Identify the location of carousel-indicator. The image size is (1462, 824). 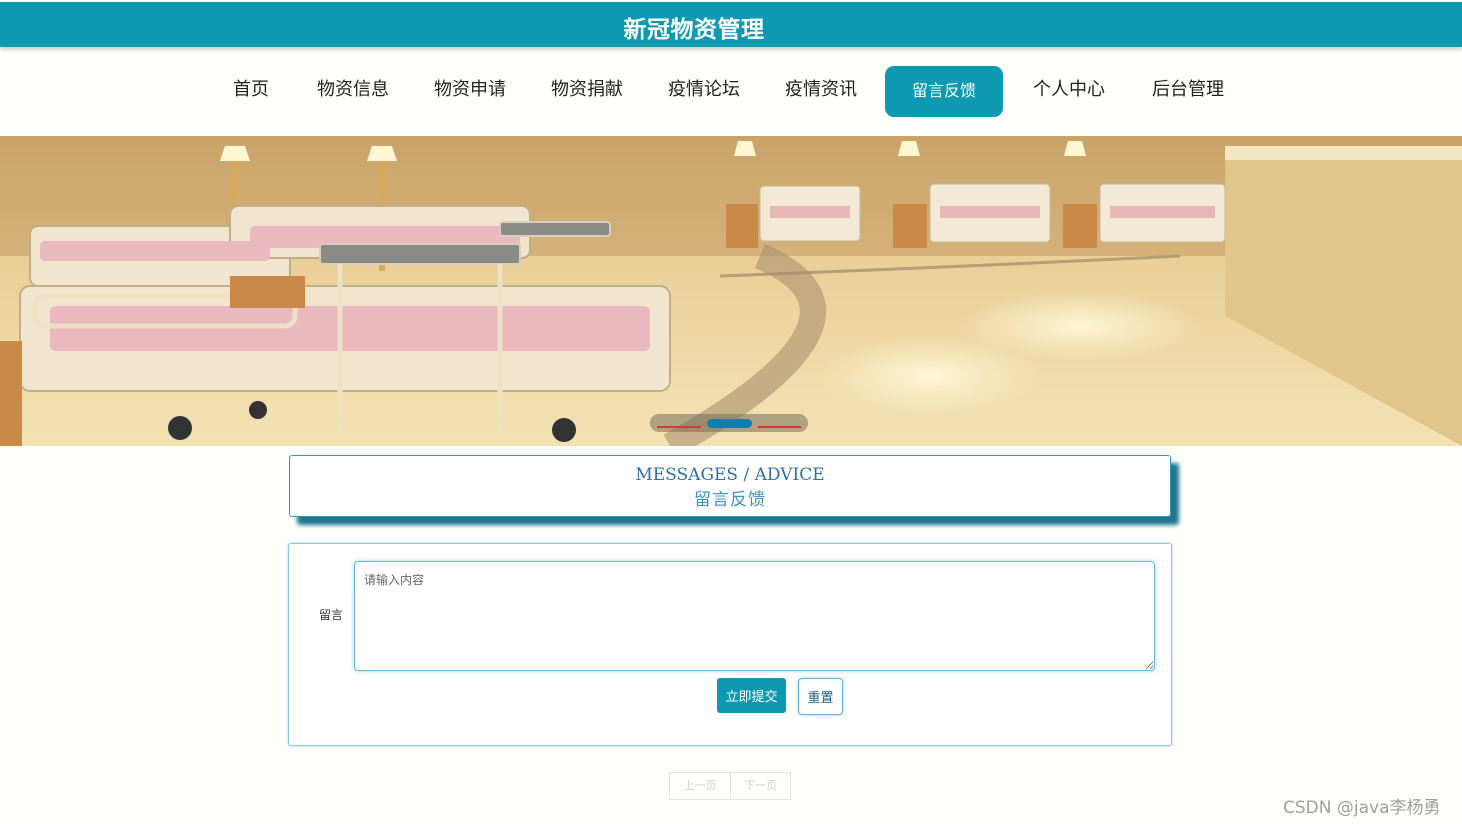
(729, 423).